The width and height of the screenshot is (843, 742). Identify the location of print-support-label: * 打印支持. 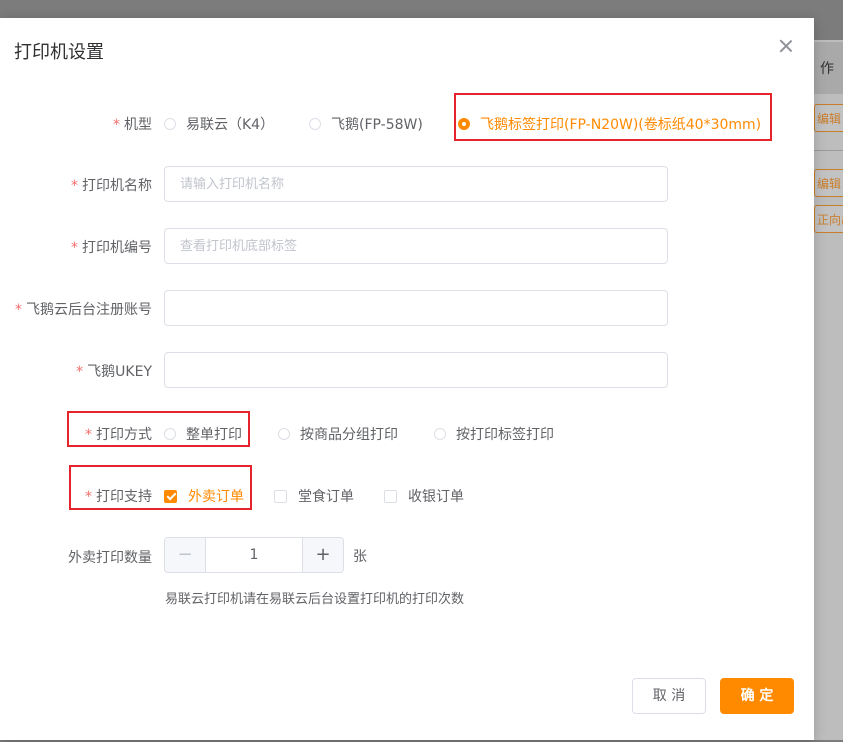
(118, 496).